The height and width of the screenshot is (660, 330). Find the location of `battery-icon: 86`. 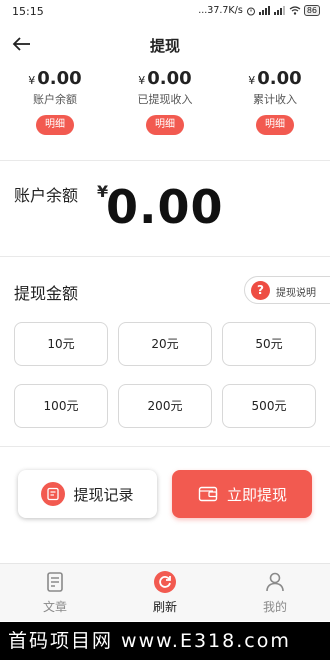

battery-icon: 86 is located at coordinates (311, 10).